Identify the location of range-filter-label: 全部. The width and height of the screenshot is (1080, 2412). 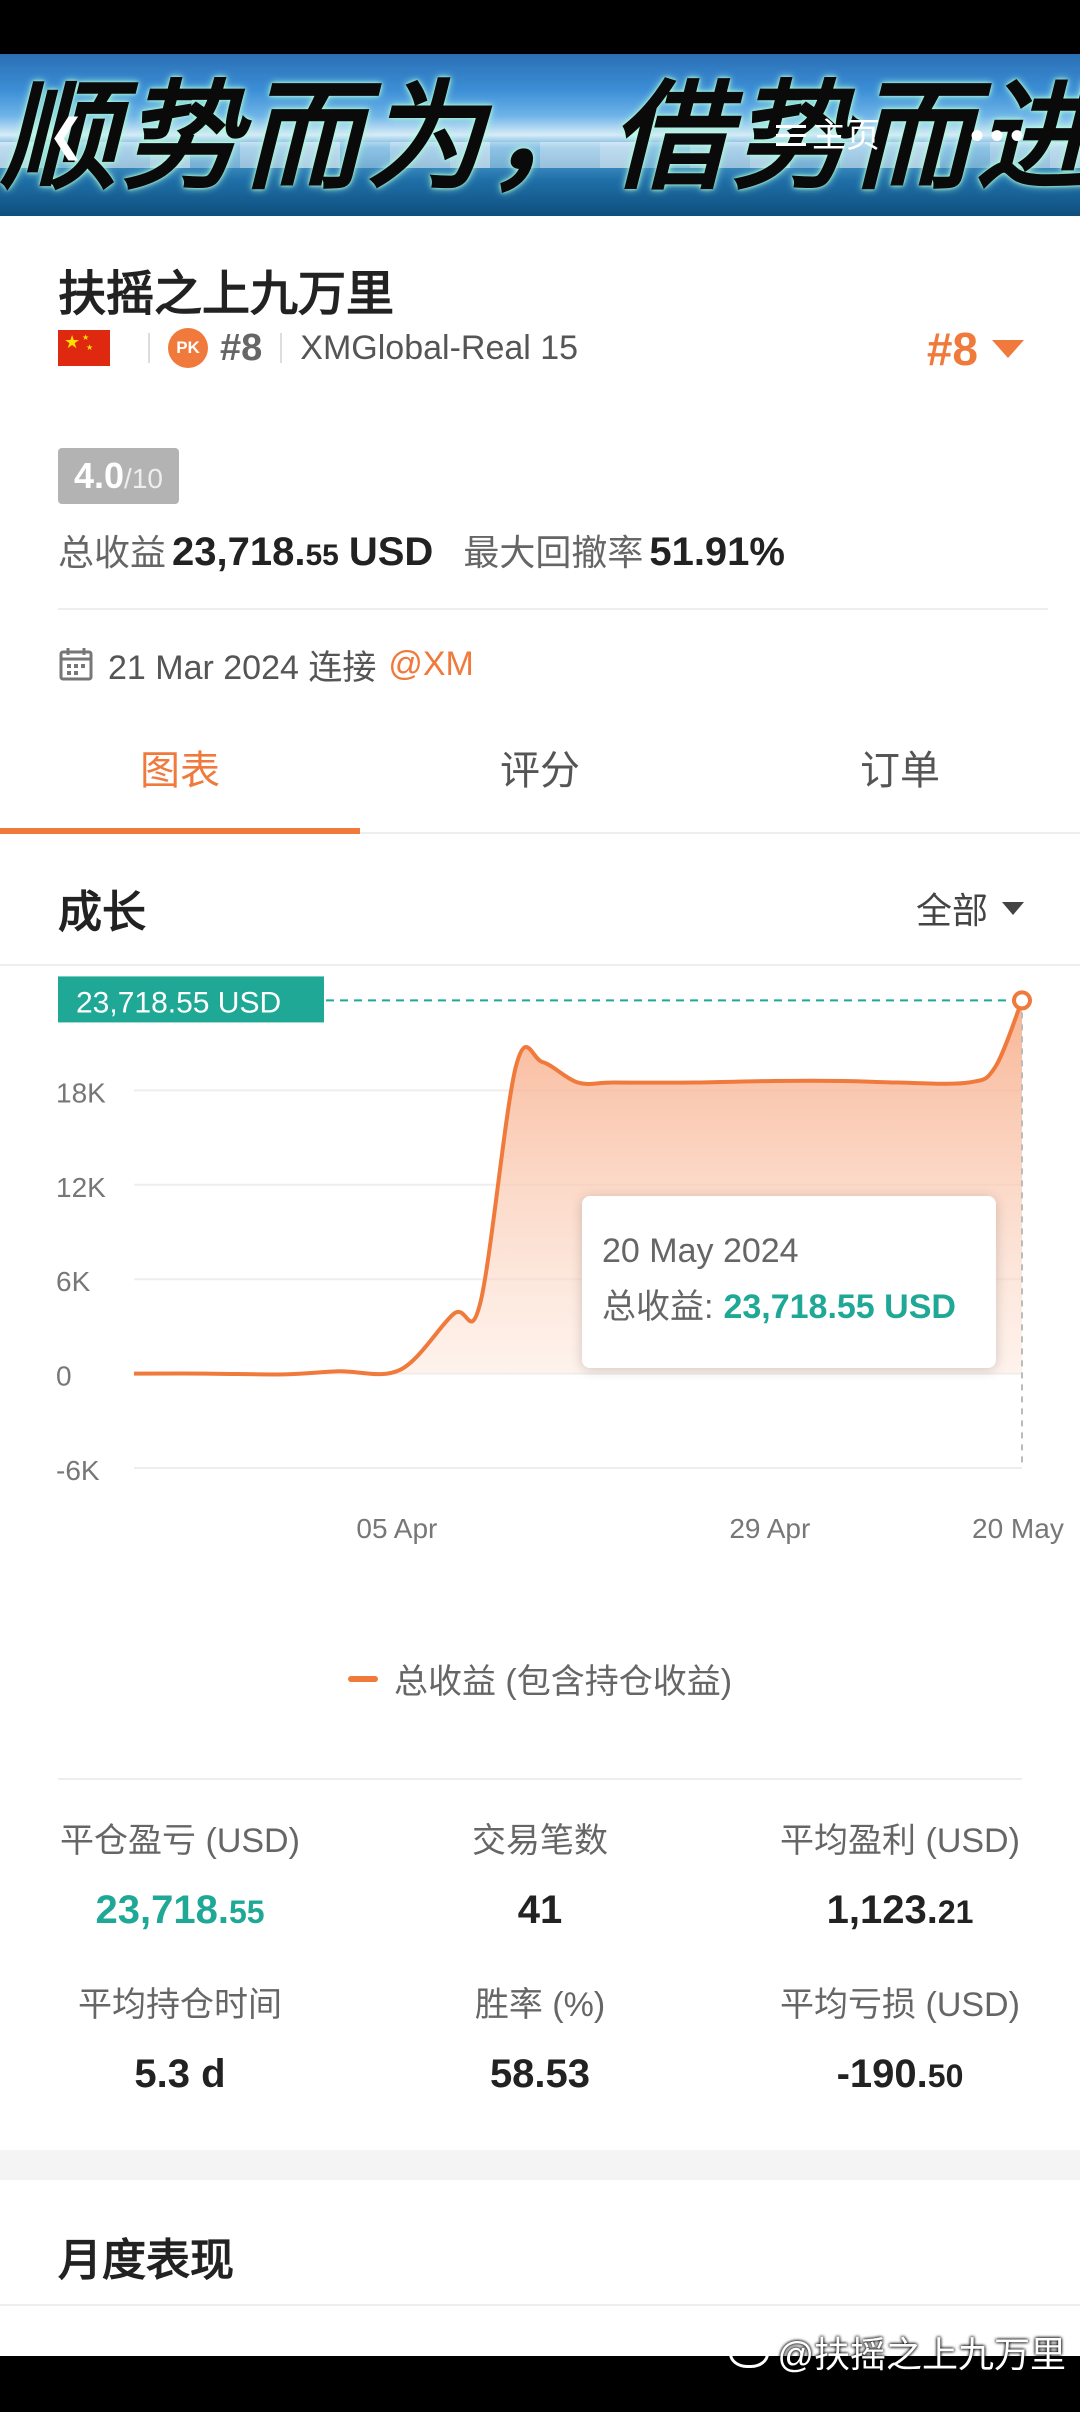
(951, 910).